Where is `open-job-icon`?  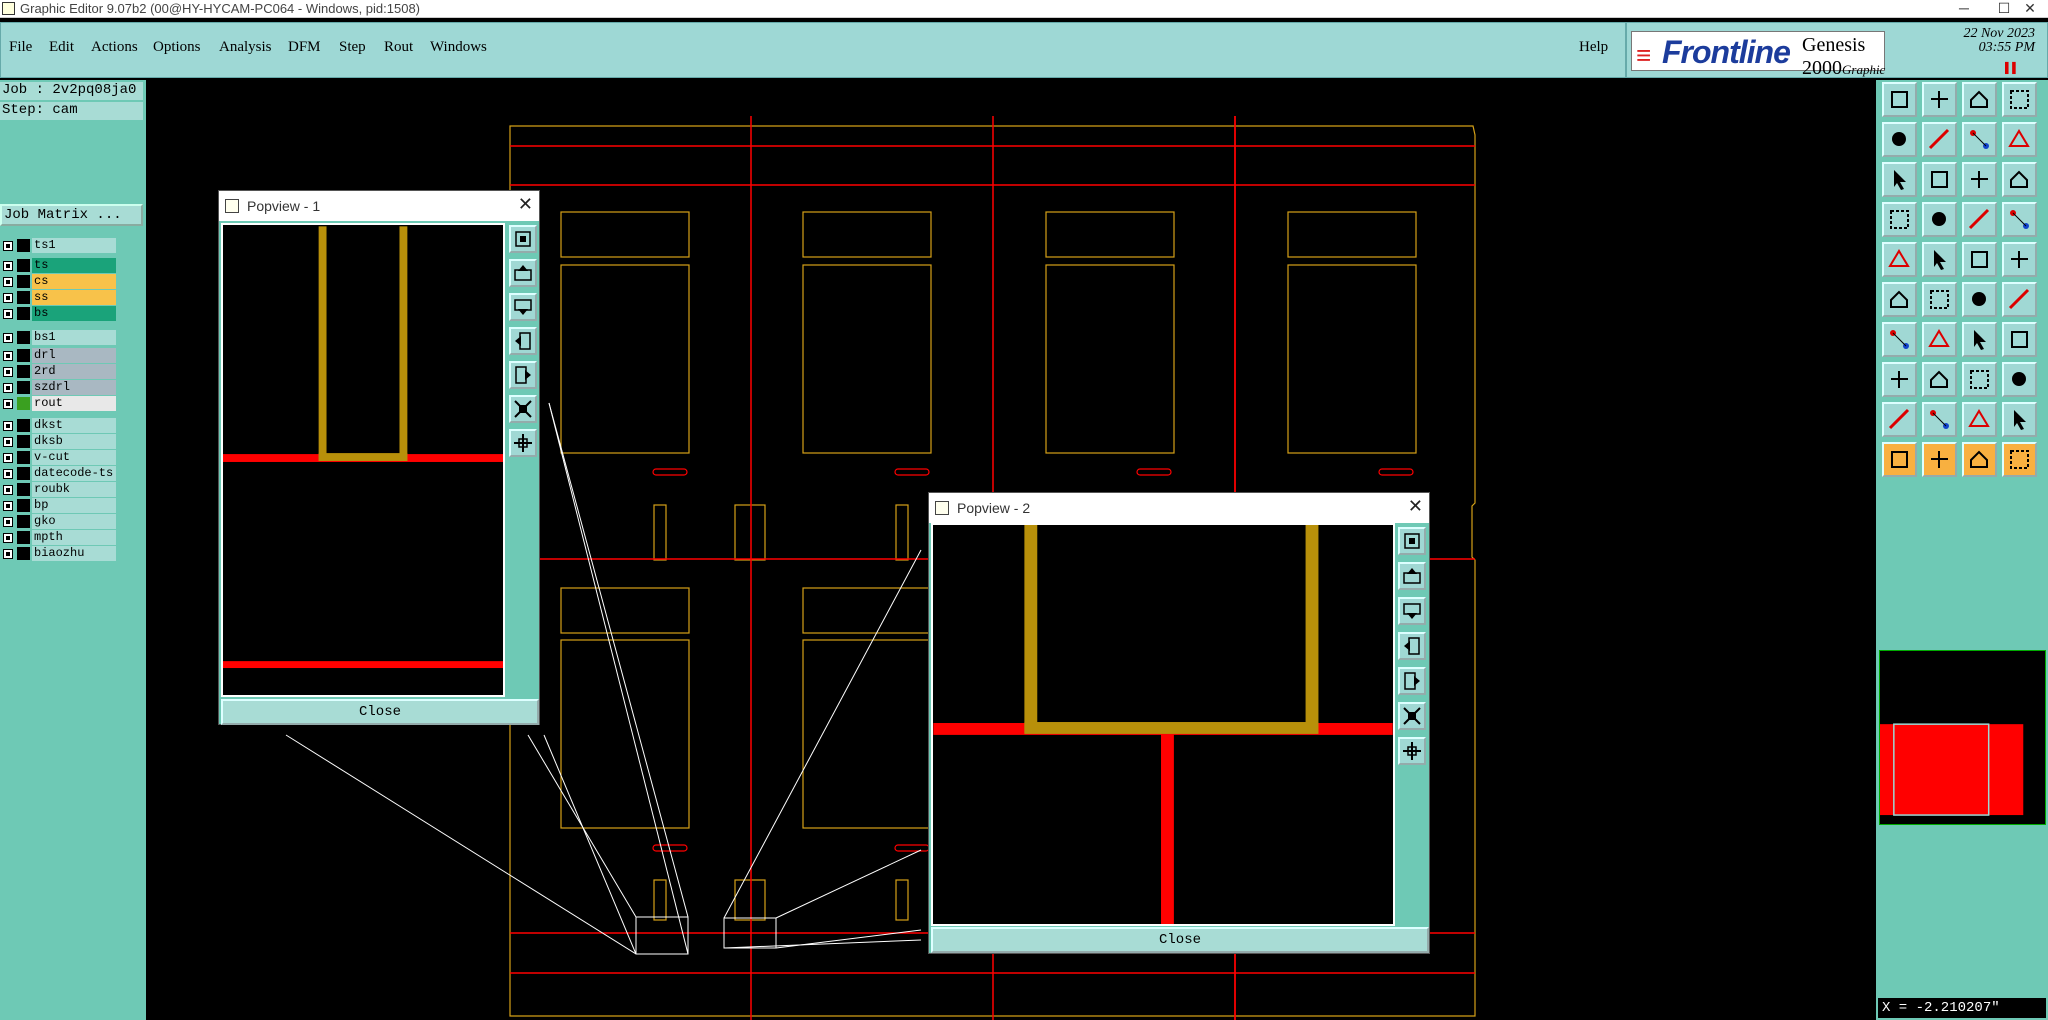 open-job-icon is located at coordinates (1899, 99).